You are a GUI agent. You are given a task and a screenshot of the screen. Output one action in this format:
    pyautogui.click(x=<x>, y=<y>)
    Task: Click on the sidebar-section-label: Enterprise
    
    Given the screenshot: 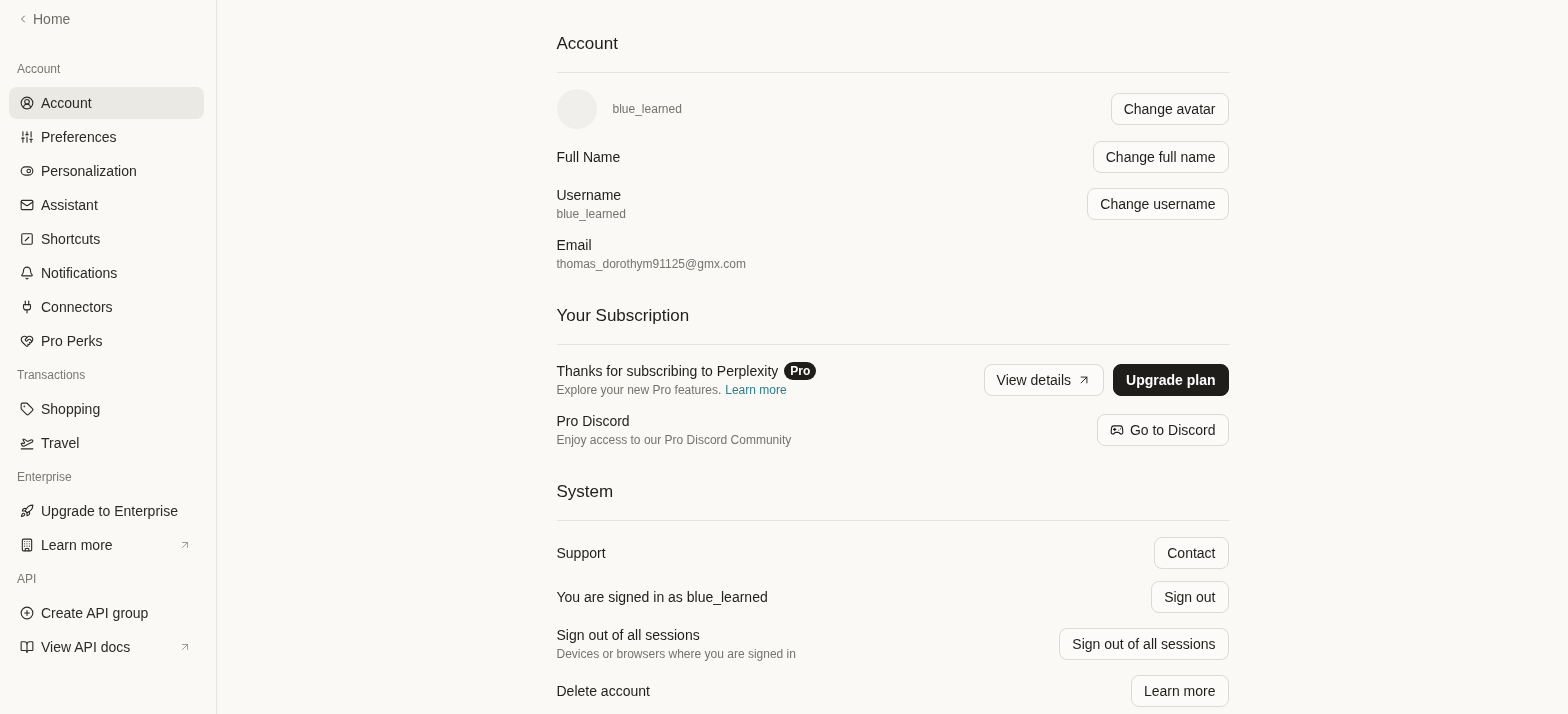 What is the action you would take?
    pyautogui.click(x=44, y=477)
    